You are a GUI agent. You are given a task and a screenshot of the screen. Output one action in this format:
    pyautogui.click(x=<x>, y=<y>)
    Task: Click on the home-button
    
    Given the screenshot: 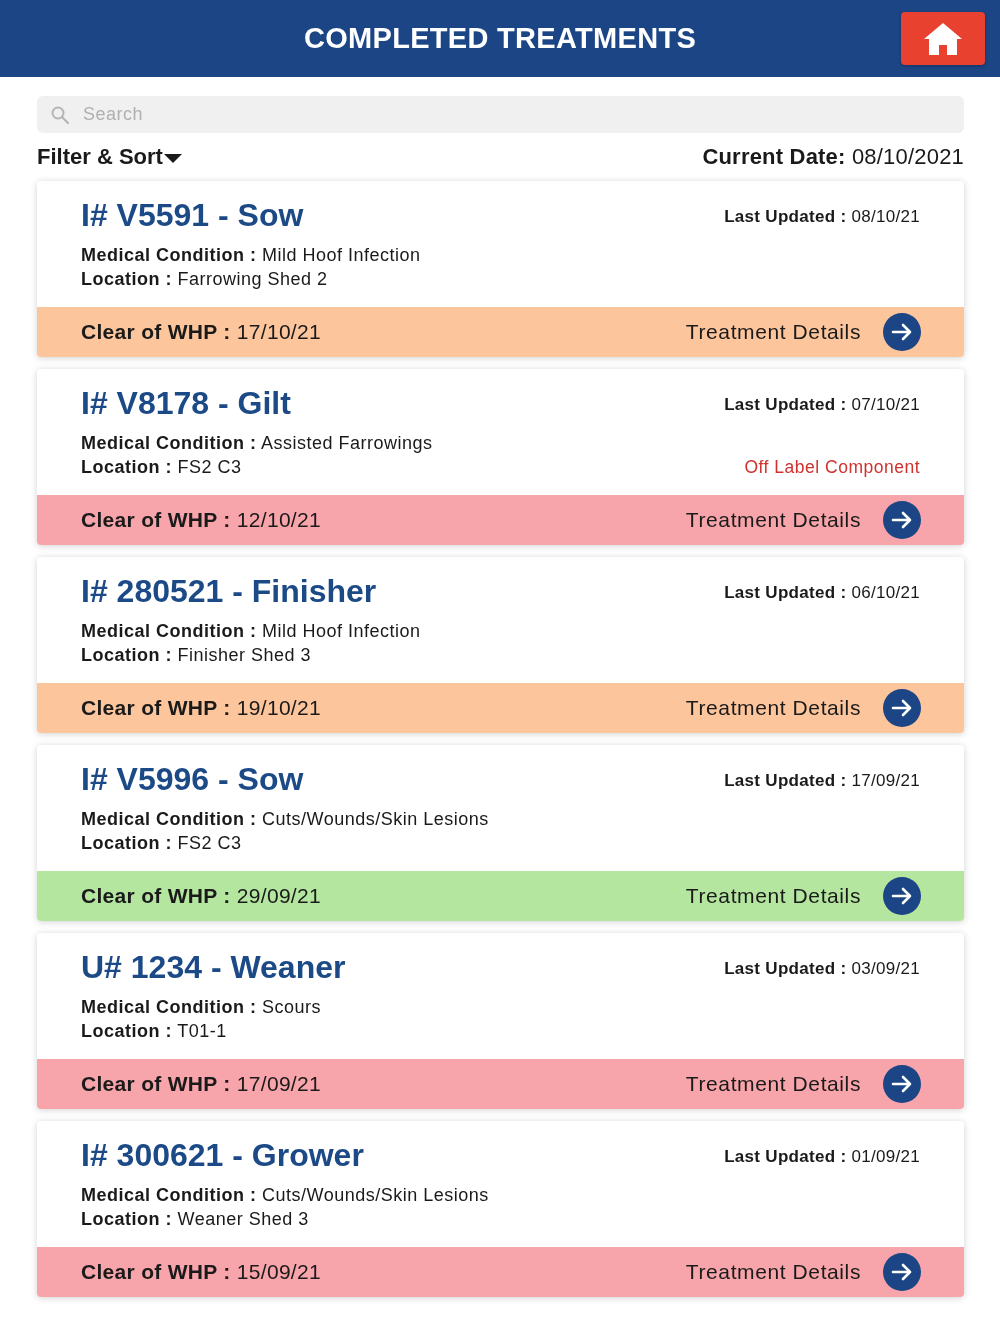 What is the action you would take?
    pyautogui.click(x=943, y=38)
    